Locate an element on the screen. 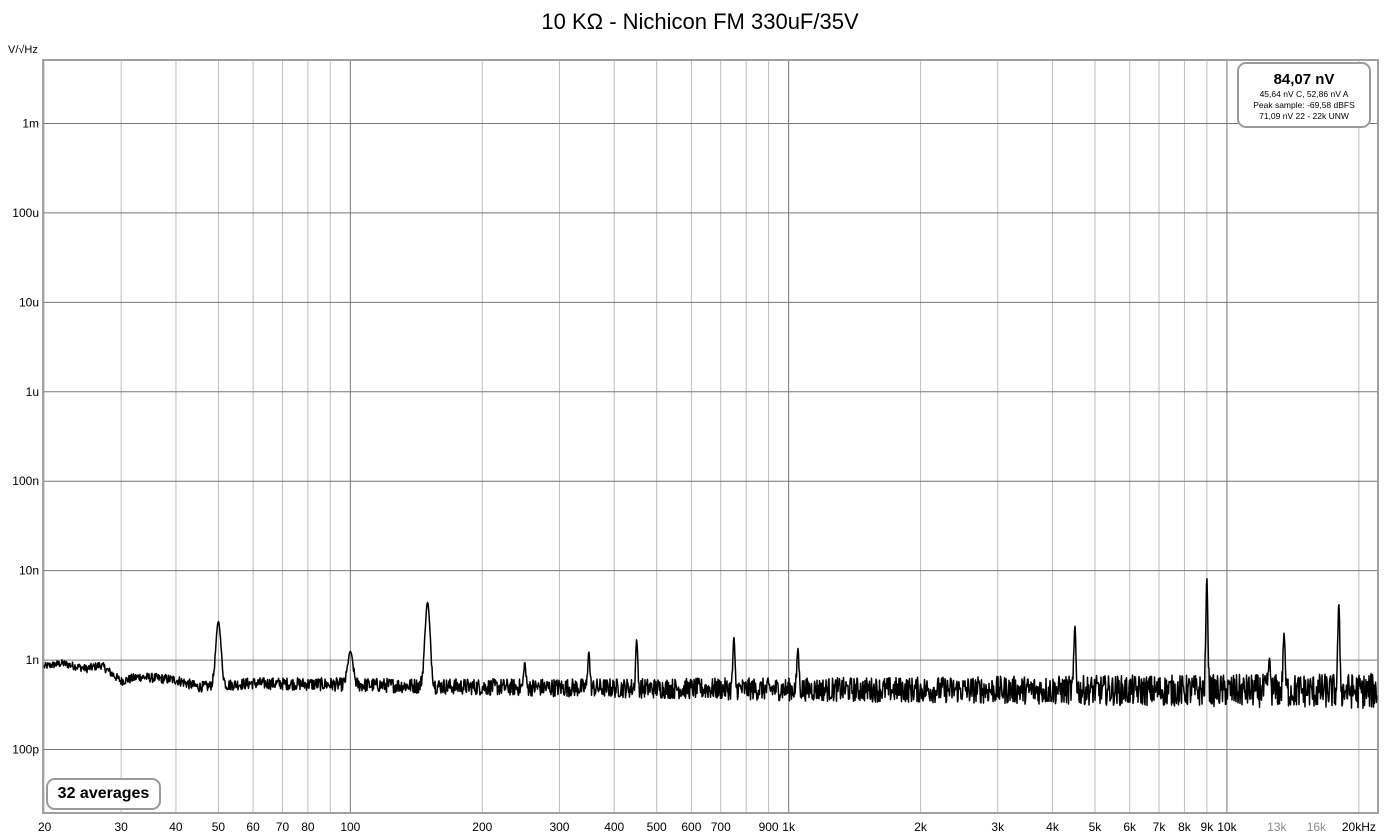  stats-peak-sample: Peak sample: -69,58 dBFS is located at coordinates (1304, 105).